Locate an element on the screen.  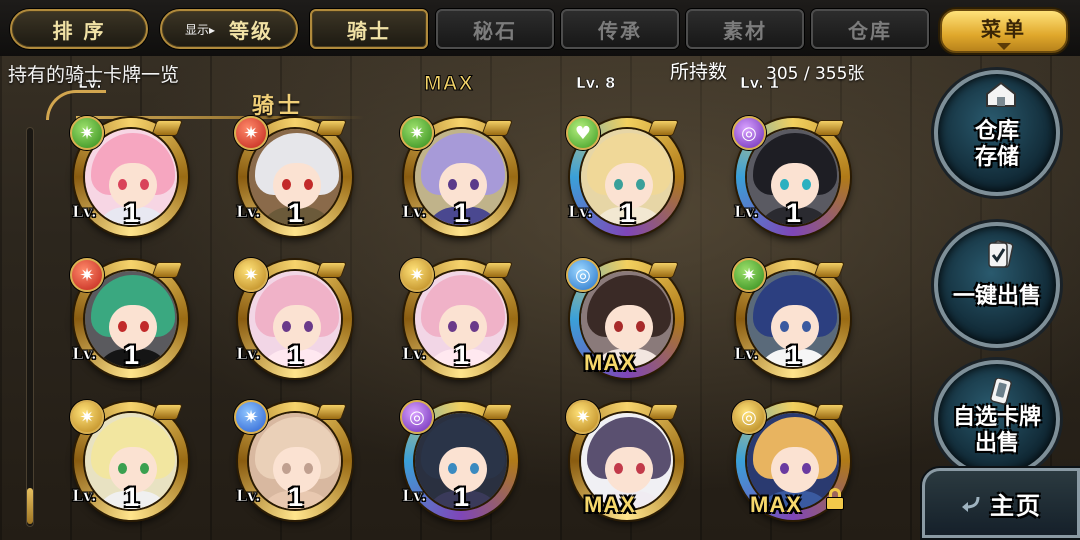
lock-icon is located at coordinates (835, 499).